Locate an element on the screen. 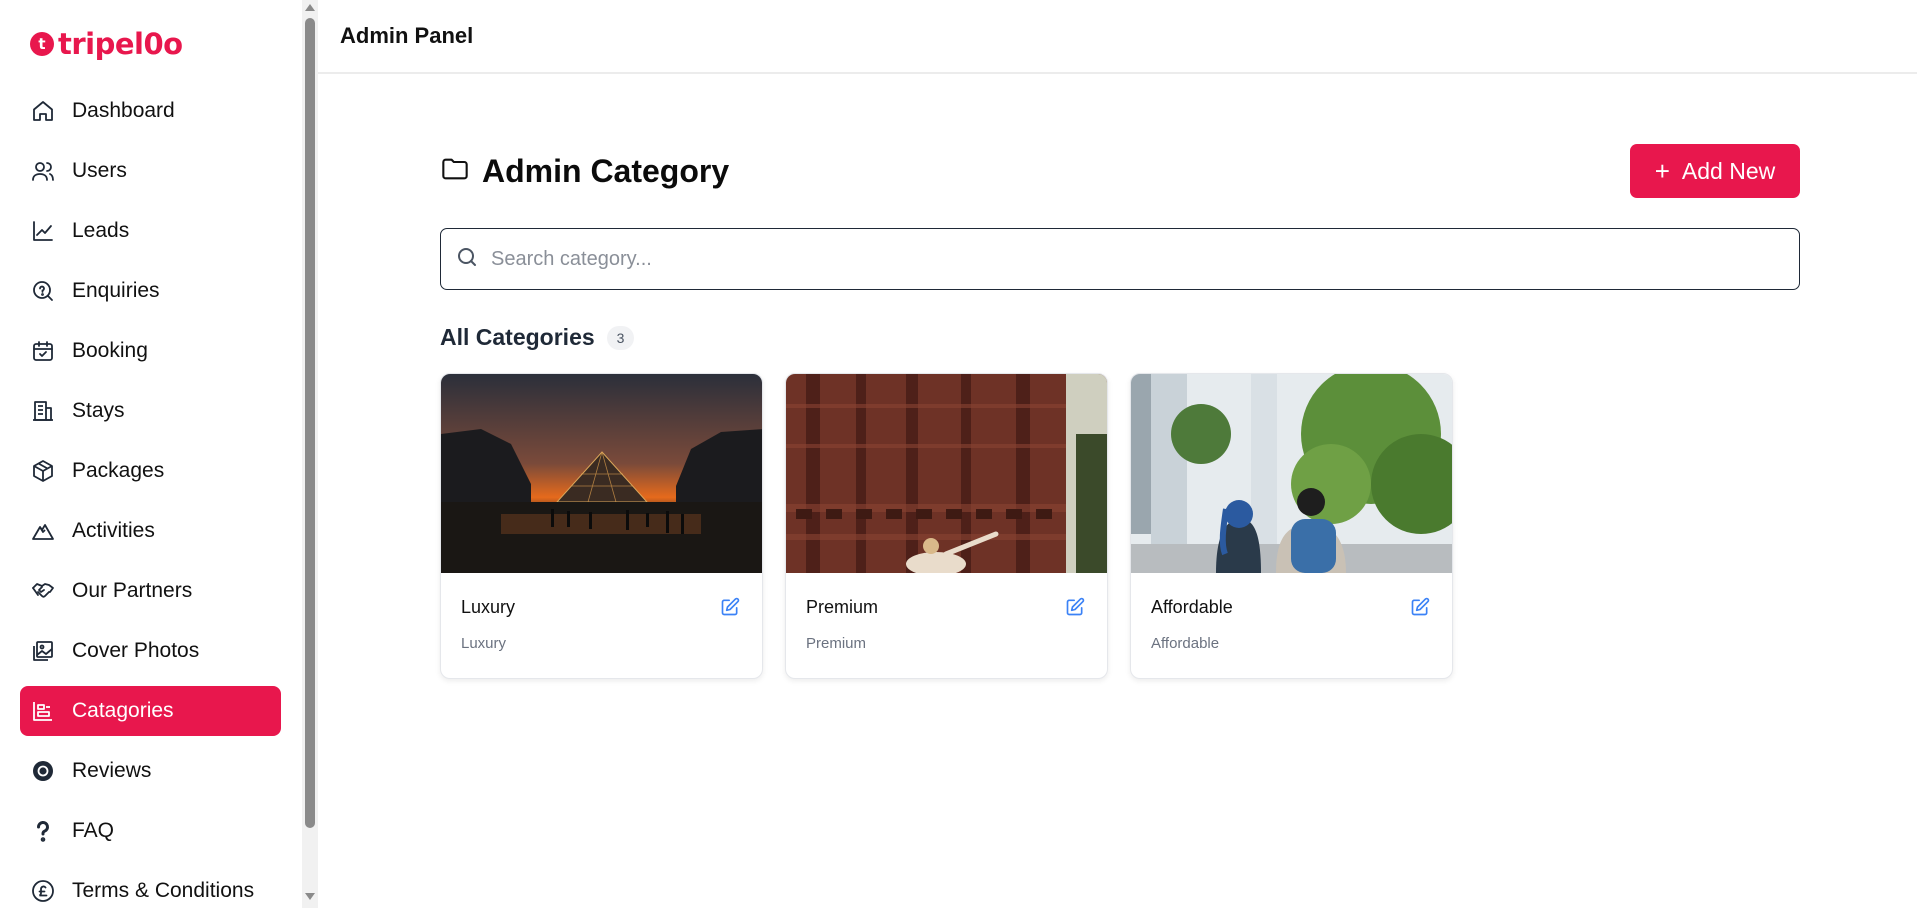 The image size is (1917, 908). building-icon is located at coordinates (43, 411).